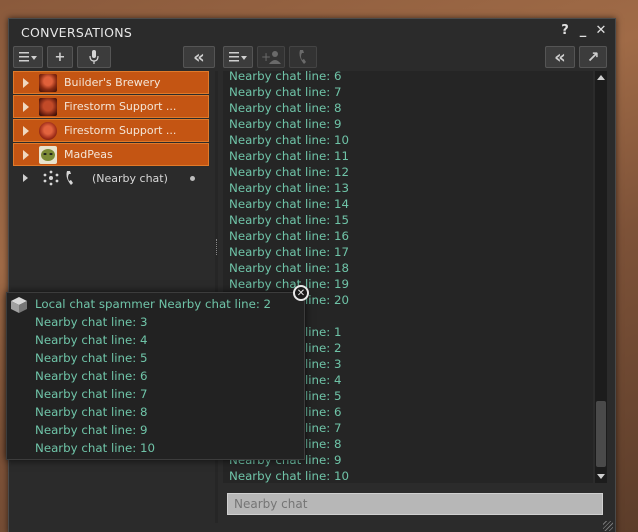 The image size is (638, 532). What do you see at coordinates (91, 430) in the screenshot?
I see `toast-line: Nearby chat line: 9` at bounding box center [91, 430].